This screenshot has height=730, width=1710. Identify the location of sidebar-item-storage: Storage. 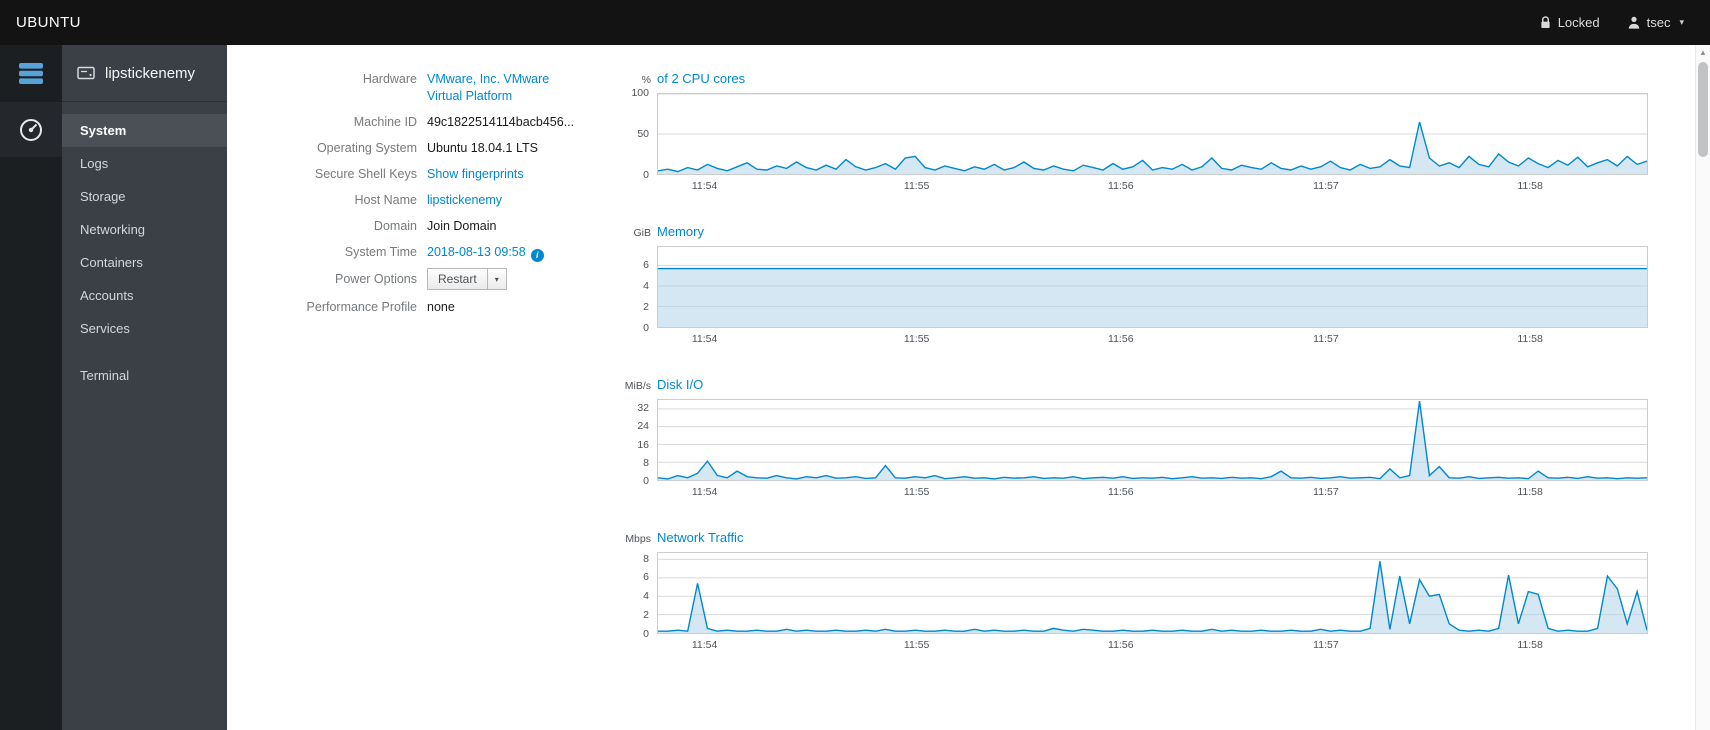
(144, 196).